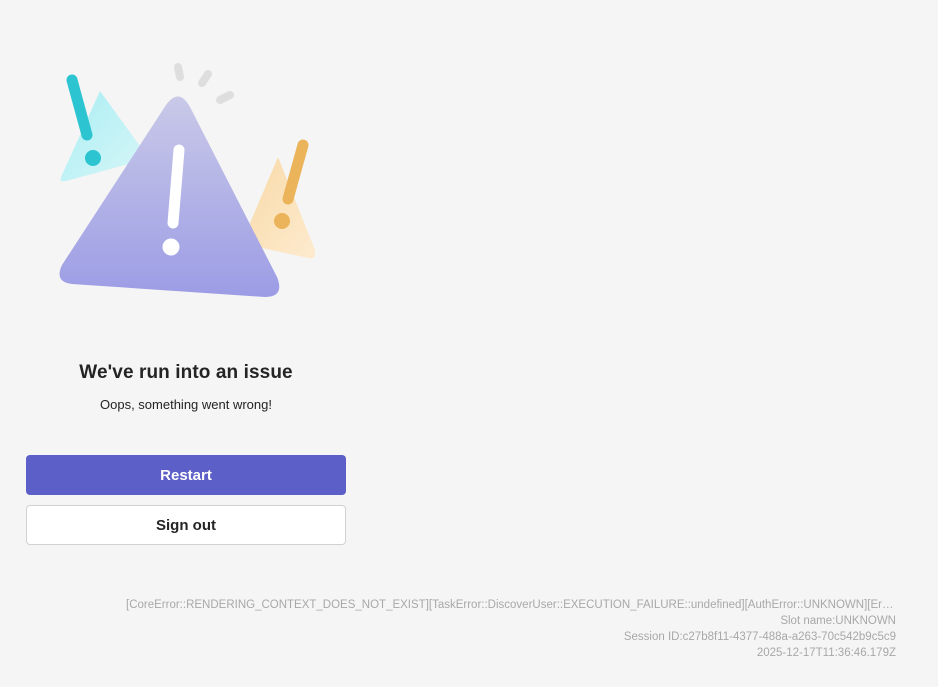  I want to click on slot-name: Slot name:UNKNOWN, so click(838, 621).